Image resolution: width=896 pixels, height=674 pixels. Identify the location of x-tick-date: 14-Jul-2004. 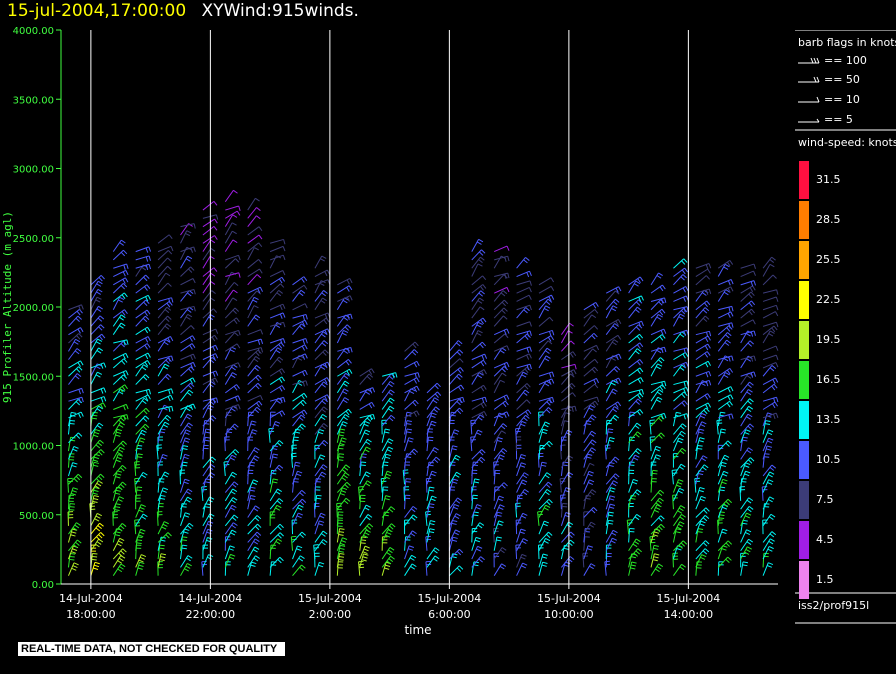
(210, 598).